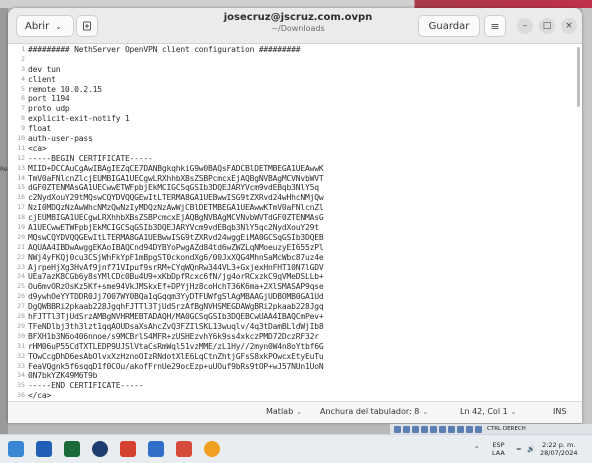 This screenshot has width=592, height=463. What do you see at coordinates (21, 375) in the screenshot?
I see `line-number: 34` at bounding box center [21, 375].